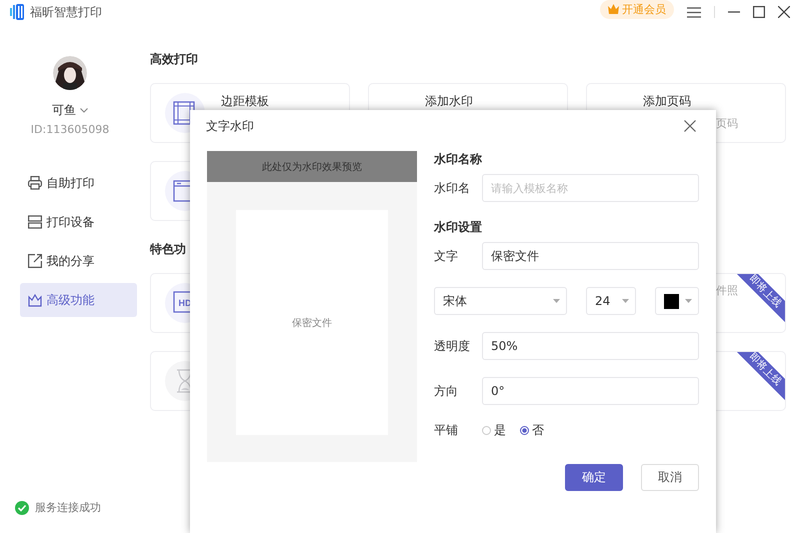 The height and width of the screenshot is (533, 800). What do you see at coordinates (68, 507) in the screenshot?
I see `status-text: 服务连接成功` at bounding box center [68, 507].